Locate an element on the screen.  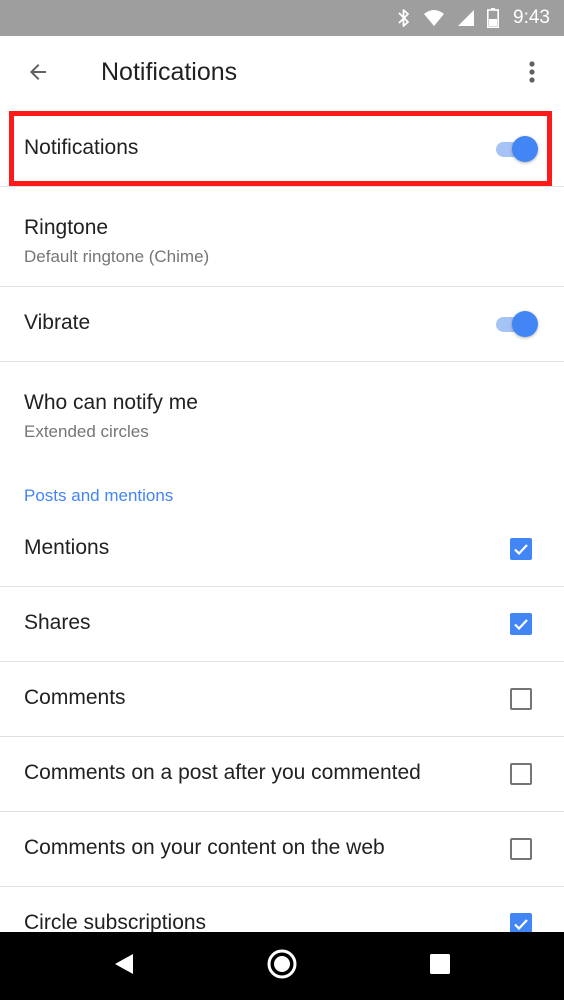
list-item-label: Shares is located at coordinates (57, 622).